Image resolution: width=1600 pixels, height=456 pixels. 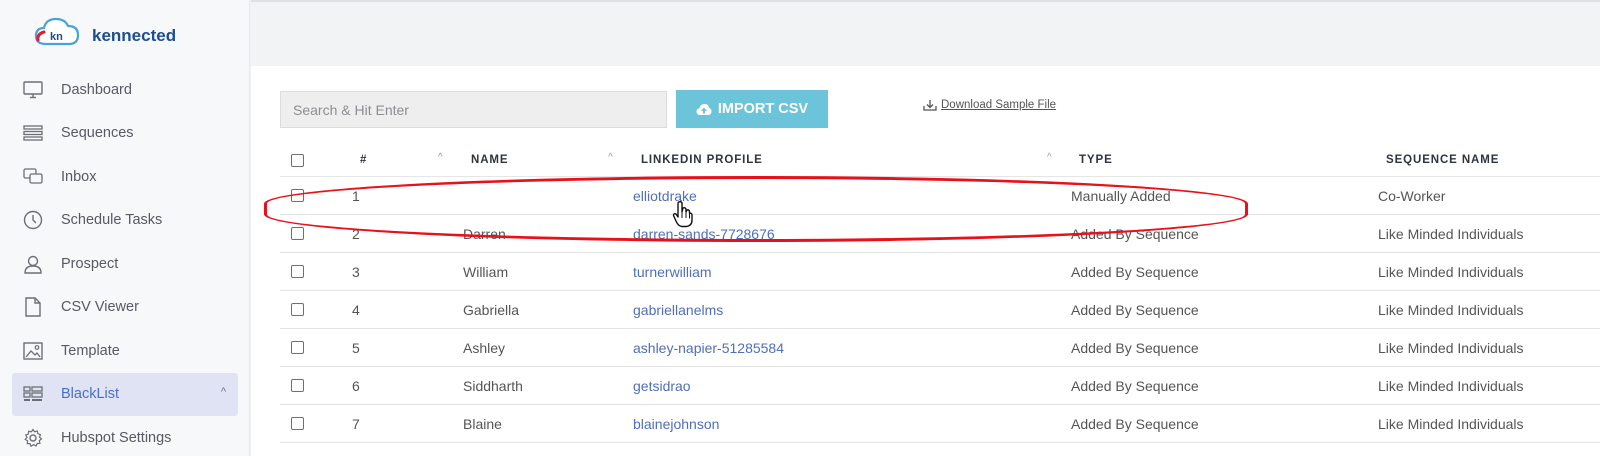 What do you see at coordinates (33, 220) in the screenshot?
I see `clock-icon` at bounding box center [33, 220].